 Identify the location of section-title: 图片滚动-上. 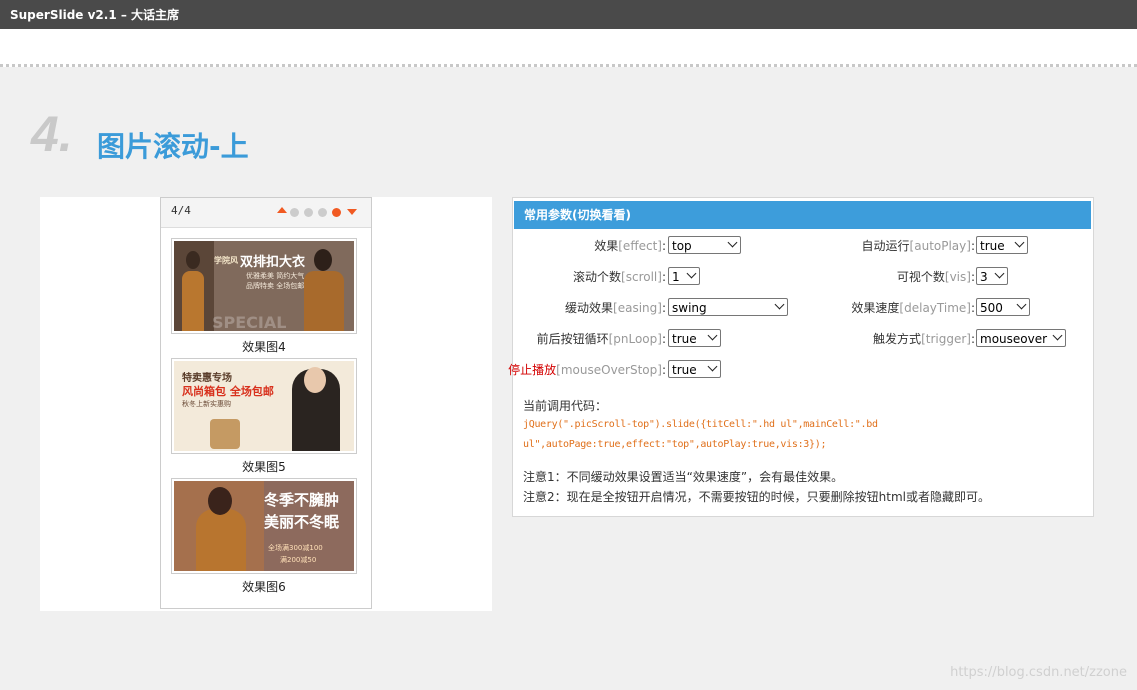
(173, 146).